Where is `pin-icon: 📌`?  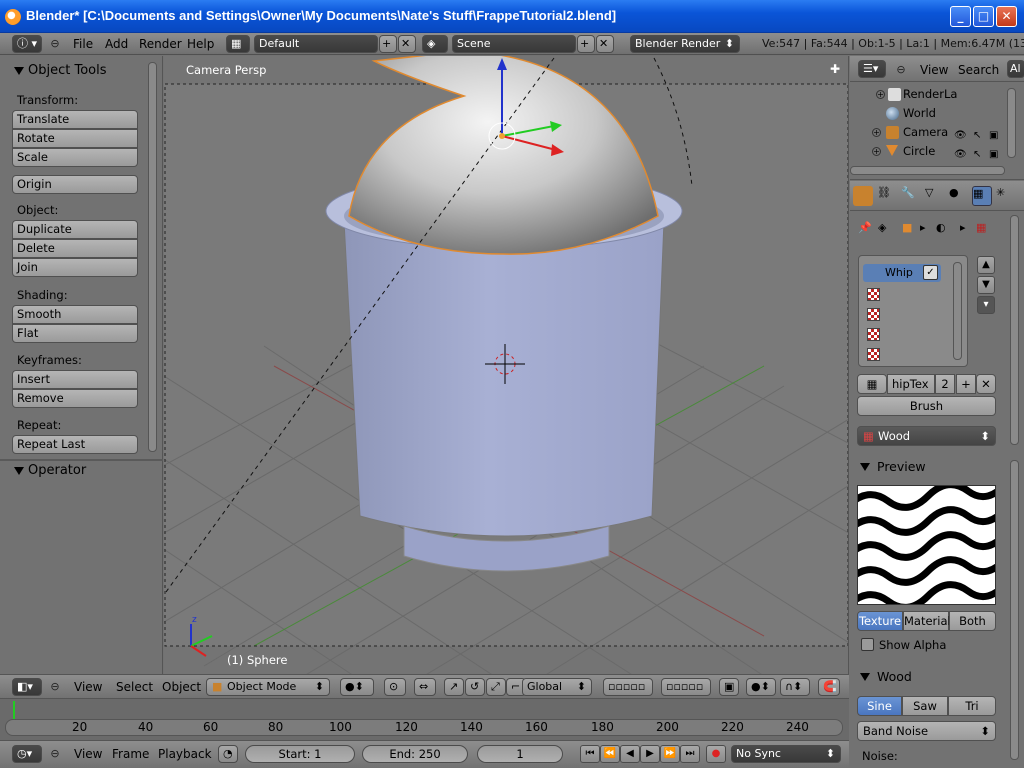 pin-icon: 📌 is located at coordinates (865, 227).